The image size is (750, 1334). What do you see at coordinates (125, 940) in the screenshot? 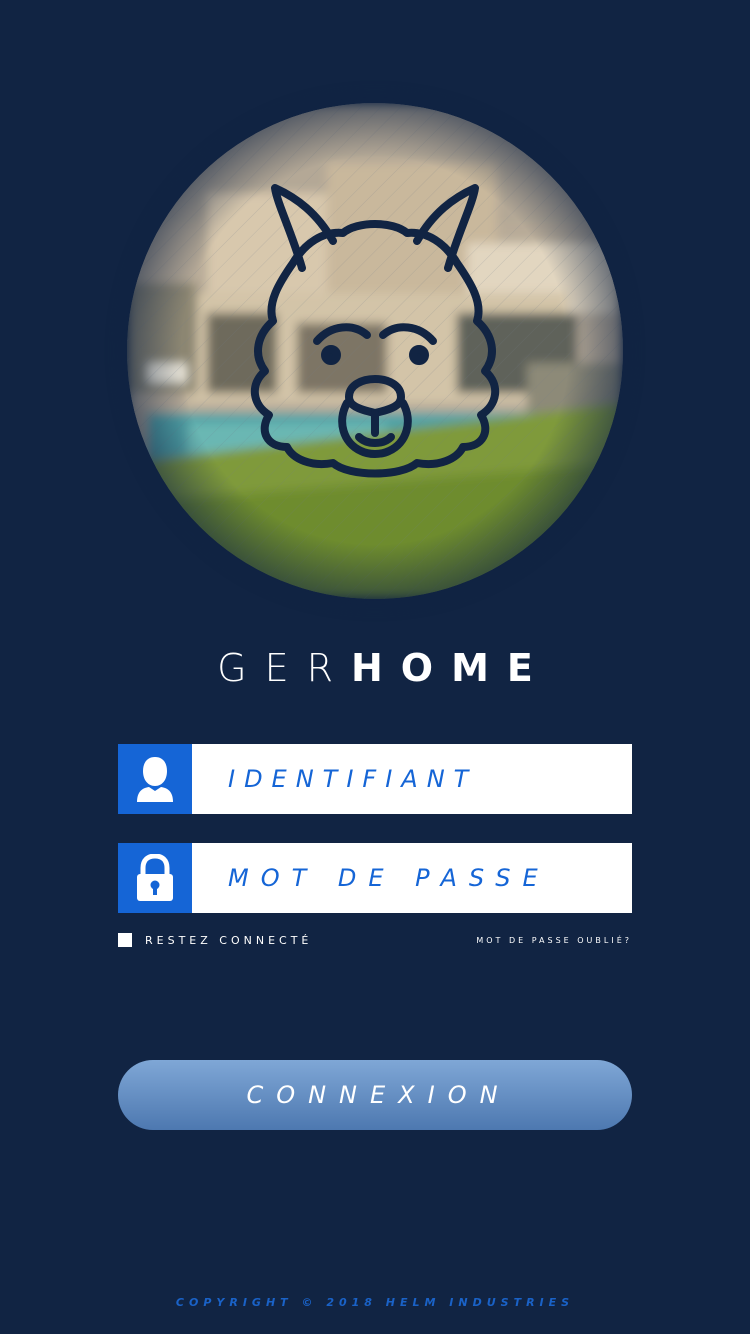
I see `remember-checkbox` at bounding box center [125, 940].